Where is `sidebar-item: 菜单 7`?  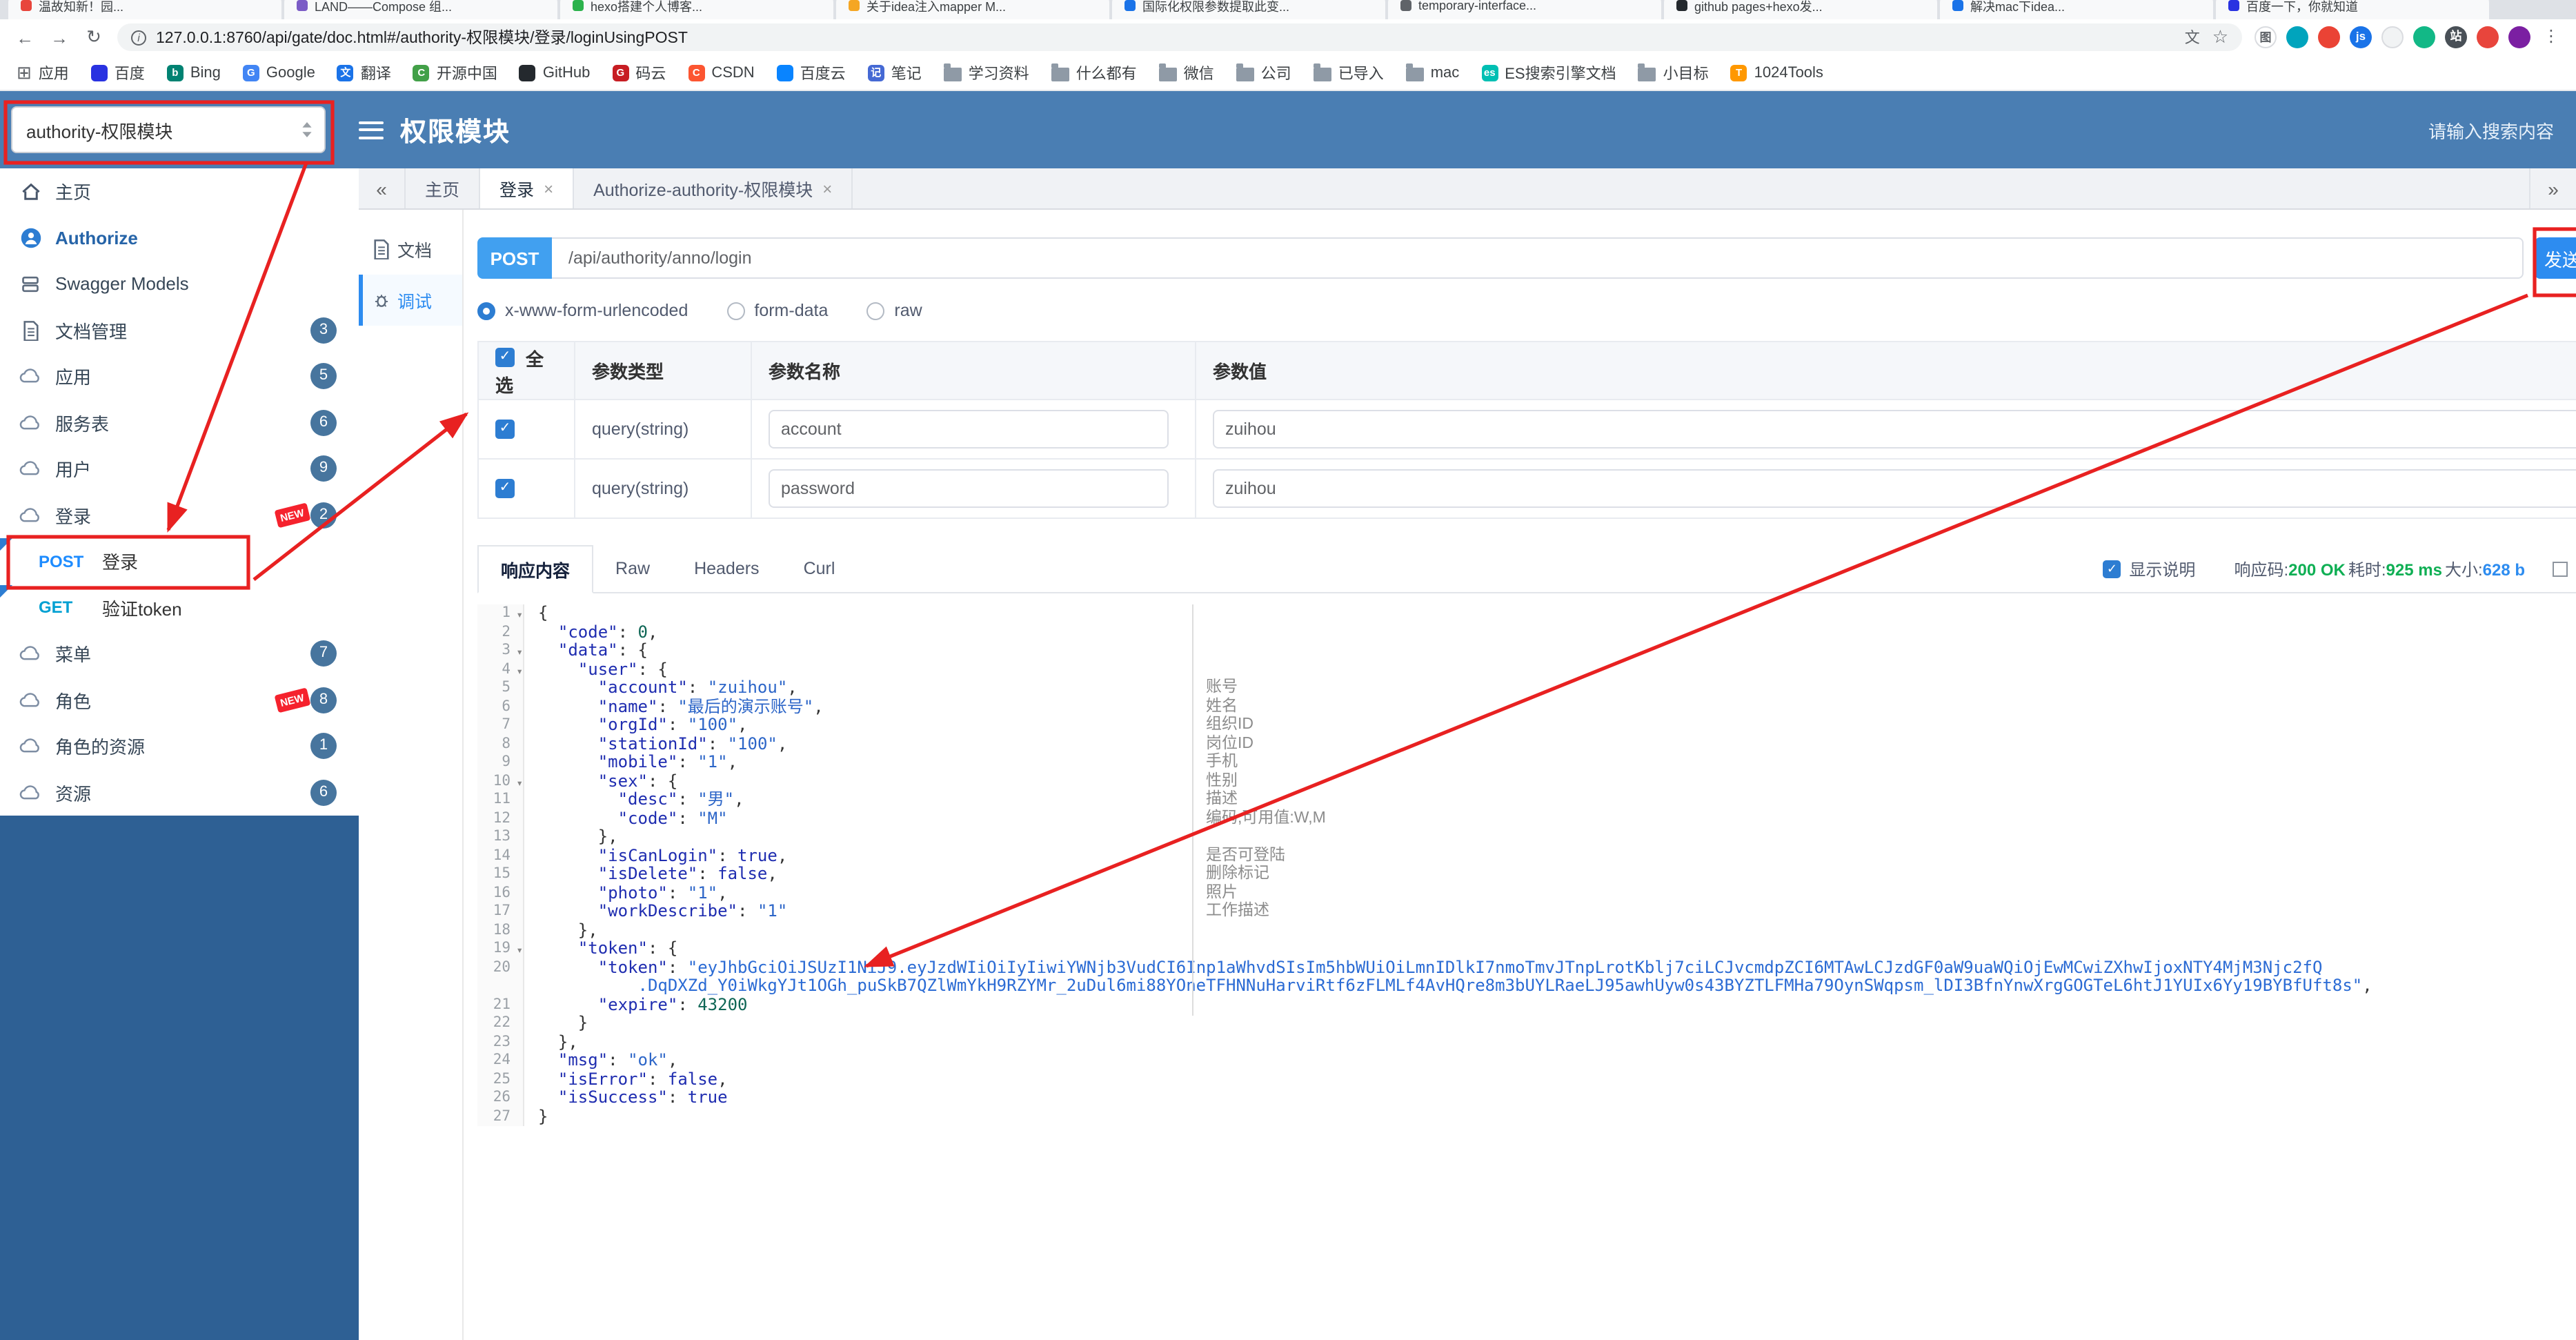 sidebar-item: 菜单 7 is located at coordinates (179, 654).